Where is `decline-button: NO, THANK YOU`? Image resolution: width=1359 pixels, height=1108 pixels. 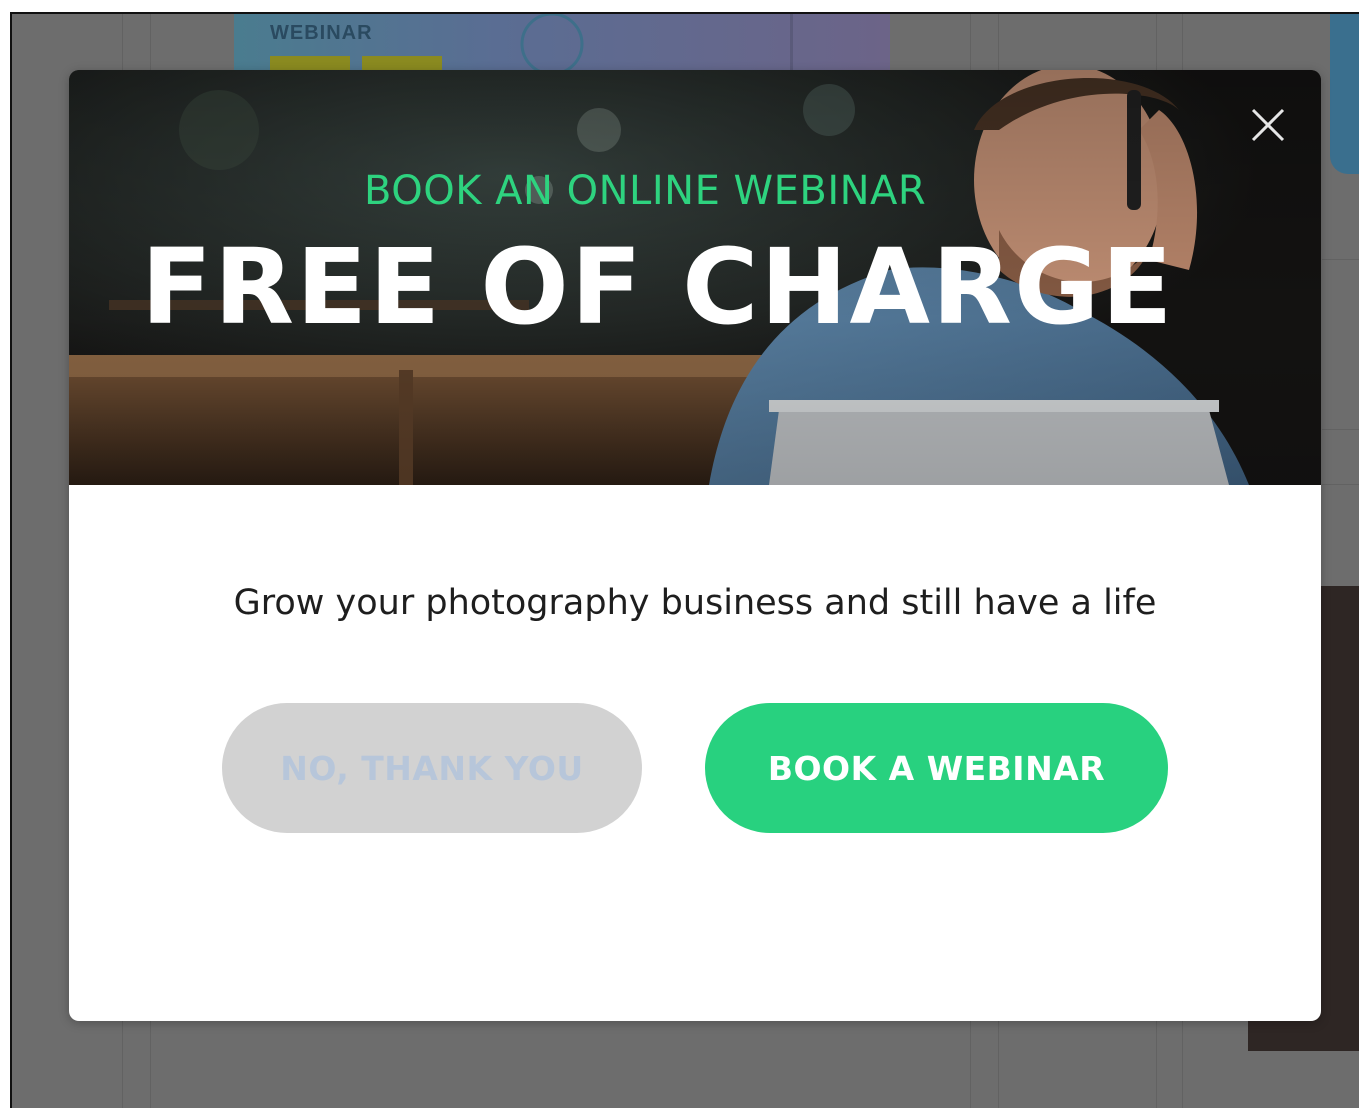 decline-button: NO, THANK YOU is located at coordinates (432, 768).